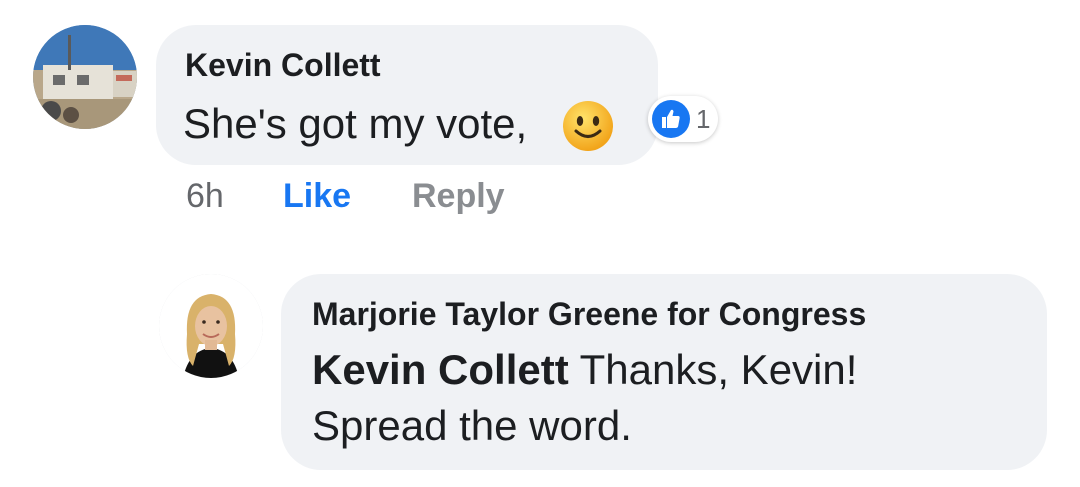 The height and width of the screenshot is (487, 1080). I want to click on reply-text-line-1: Kevin Collett Thanks, Kevin!, so click(584, 370).